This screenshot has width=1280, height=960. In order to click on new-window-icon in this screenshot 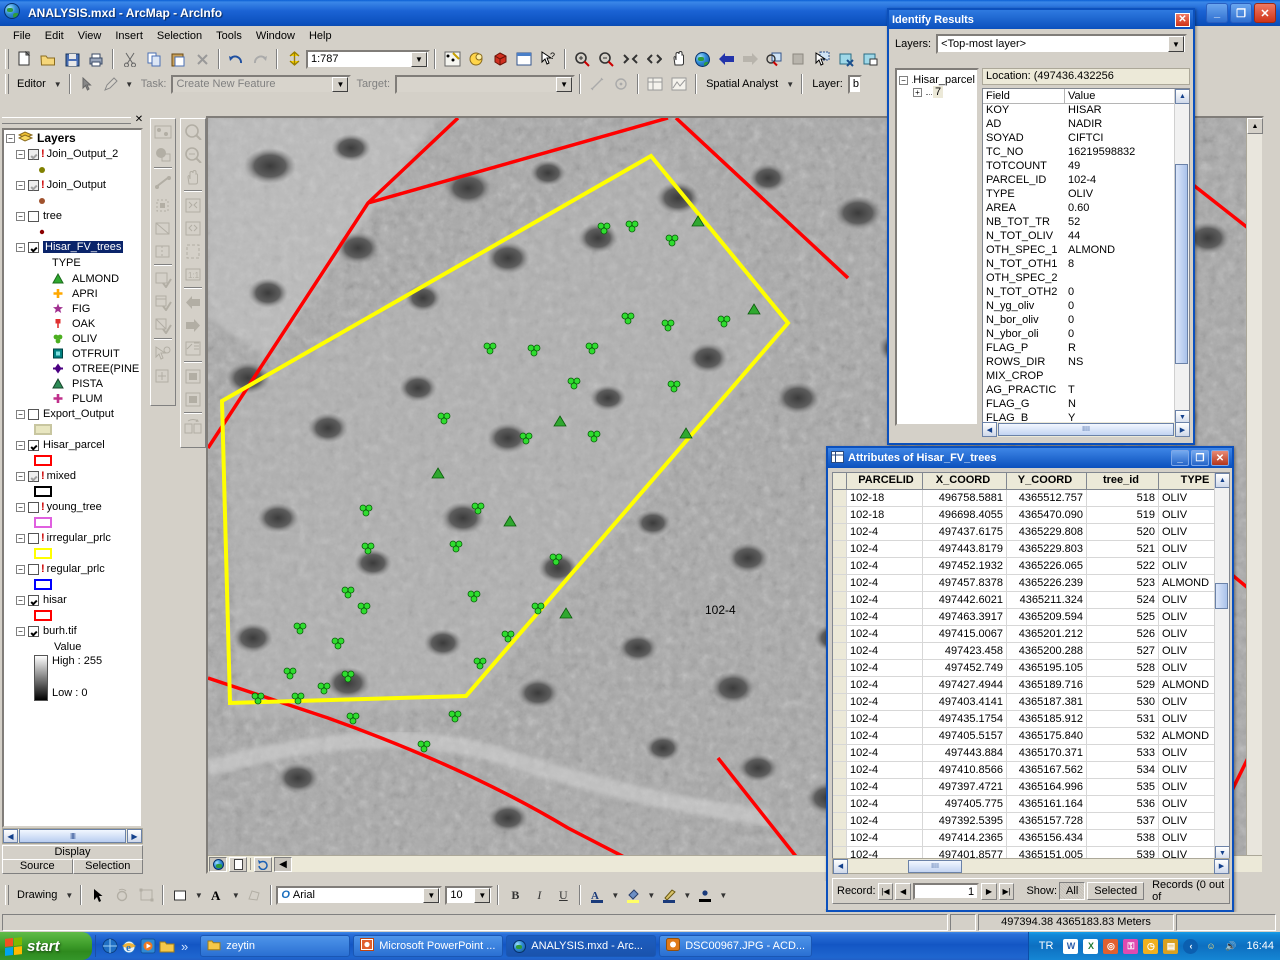, I will do `click(524, 59)`.